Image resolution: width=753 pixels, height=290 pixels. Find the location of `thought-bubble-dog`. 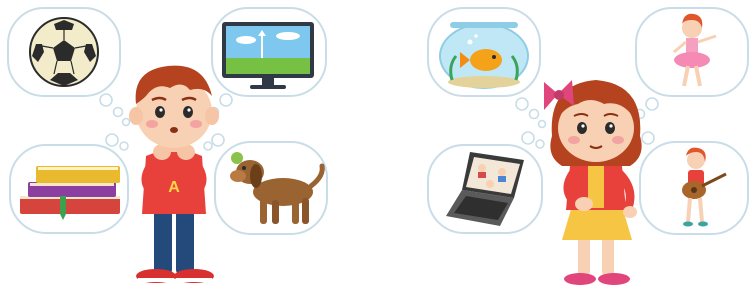

thought-bubble-dog is located at coordinates (271, 188).